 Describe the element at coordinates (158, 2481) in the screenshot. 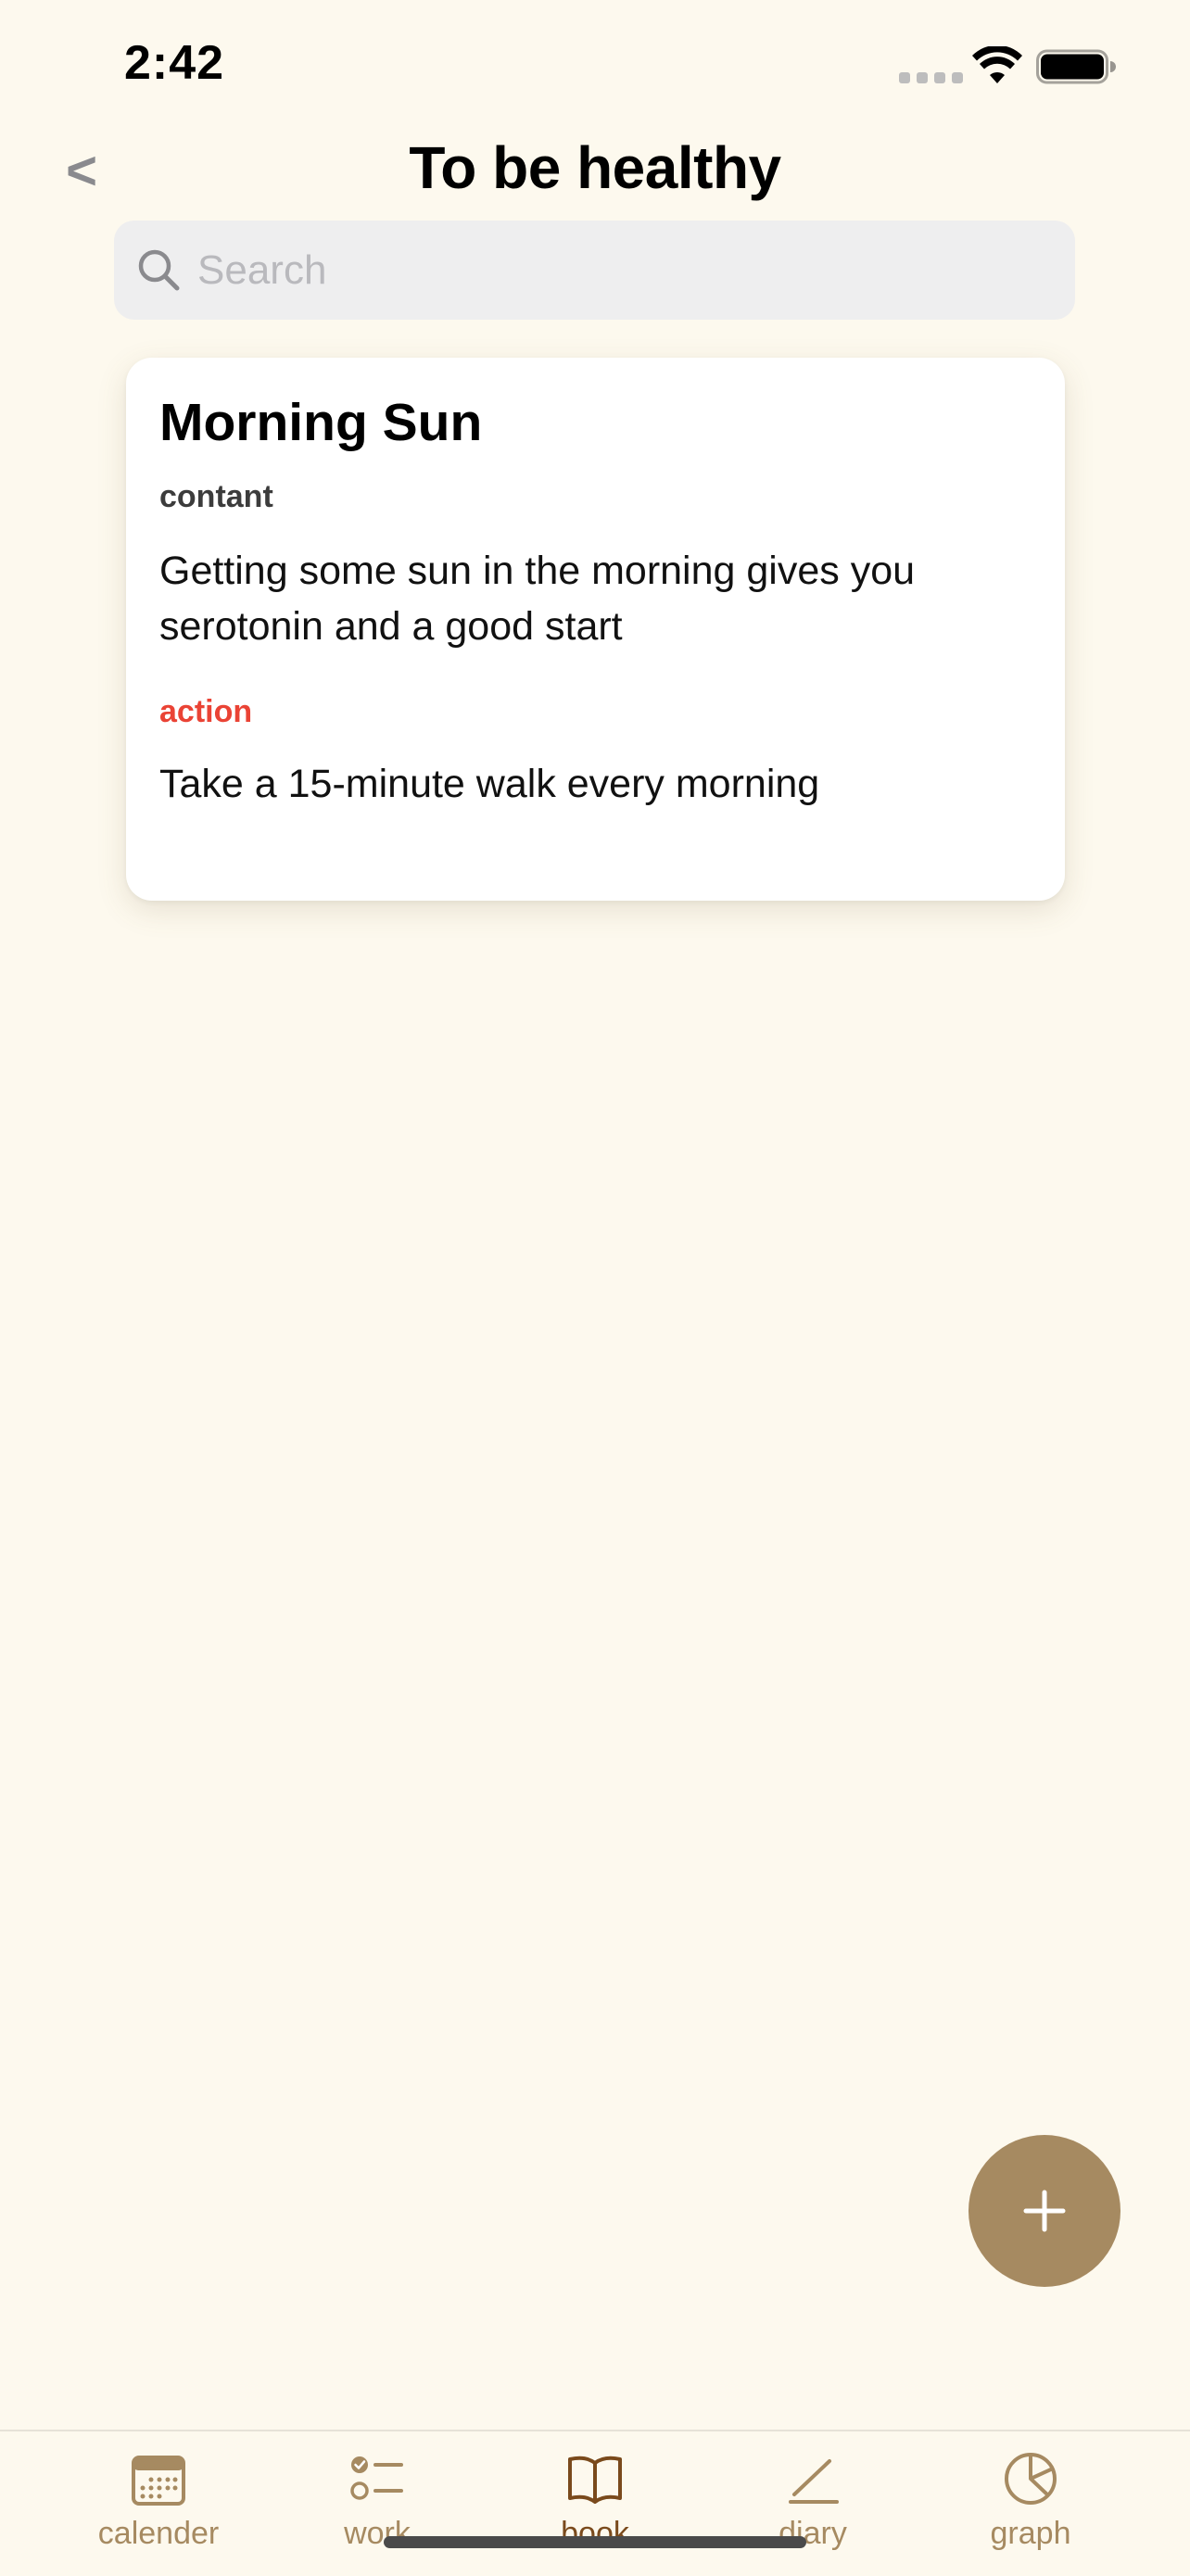

I see `calendar-icon` at that location.